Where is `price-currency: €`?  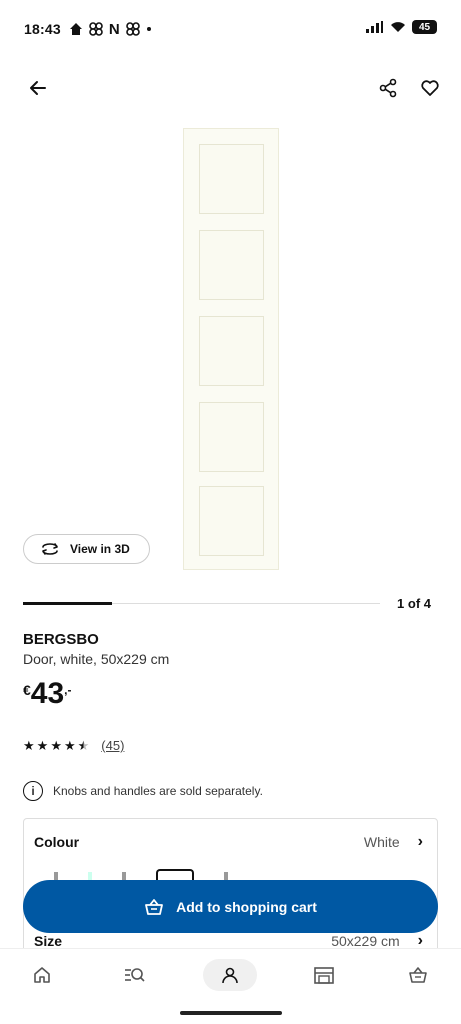 price-currency: € is located at coordinates (27, 690).